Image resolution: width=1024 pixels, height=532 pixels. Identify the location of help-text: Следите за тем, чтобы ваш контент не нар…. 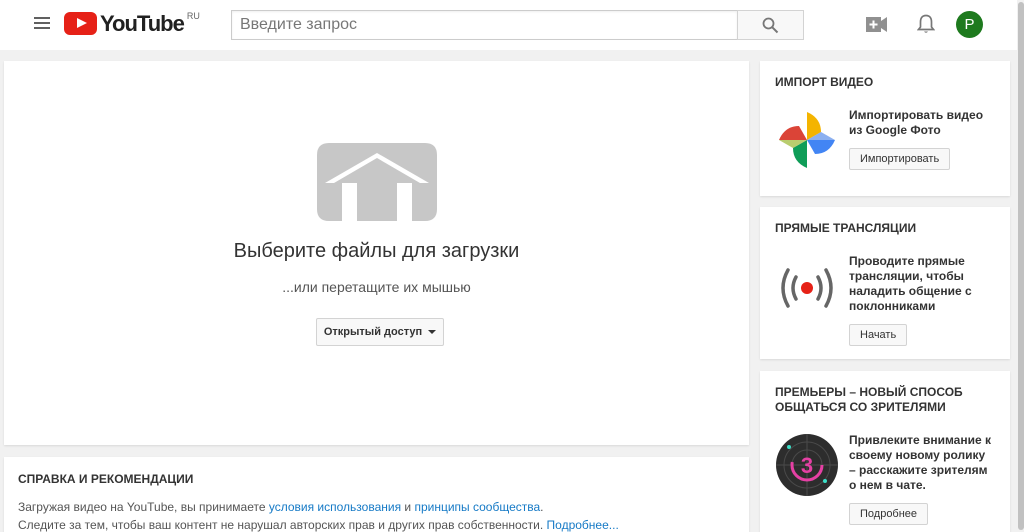
(282, 525).